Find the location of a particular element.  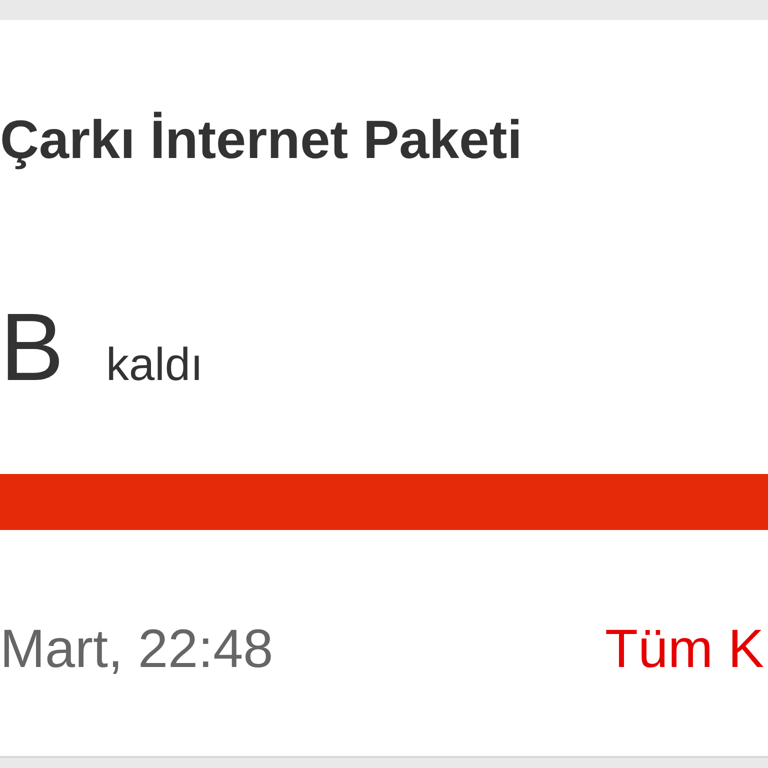

update-time: Mart, 22:48 is located at coordinates (137, 649).